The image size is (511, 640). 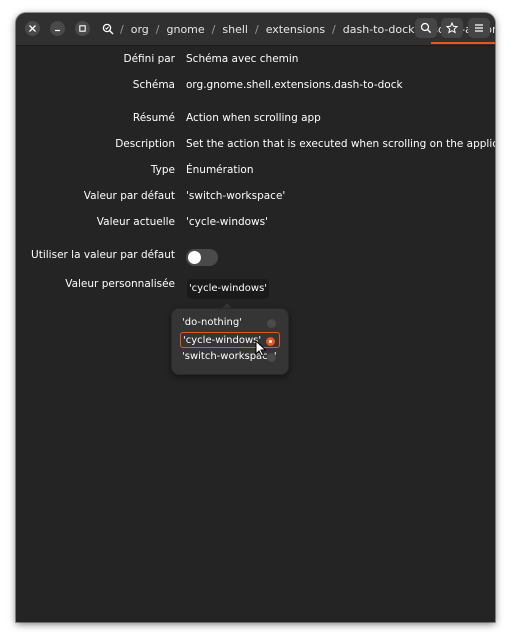 What do you see at coordinates (185, 29) in the screenshot?
I see `breadcrumb-gnome: gnome` at bounding box center [185, 29].